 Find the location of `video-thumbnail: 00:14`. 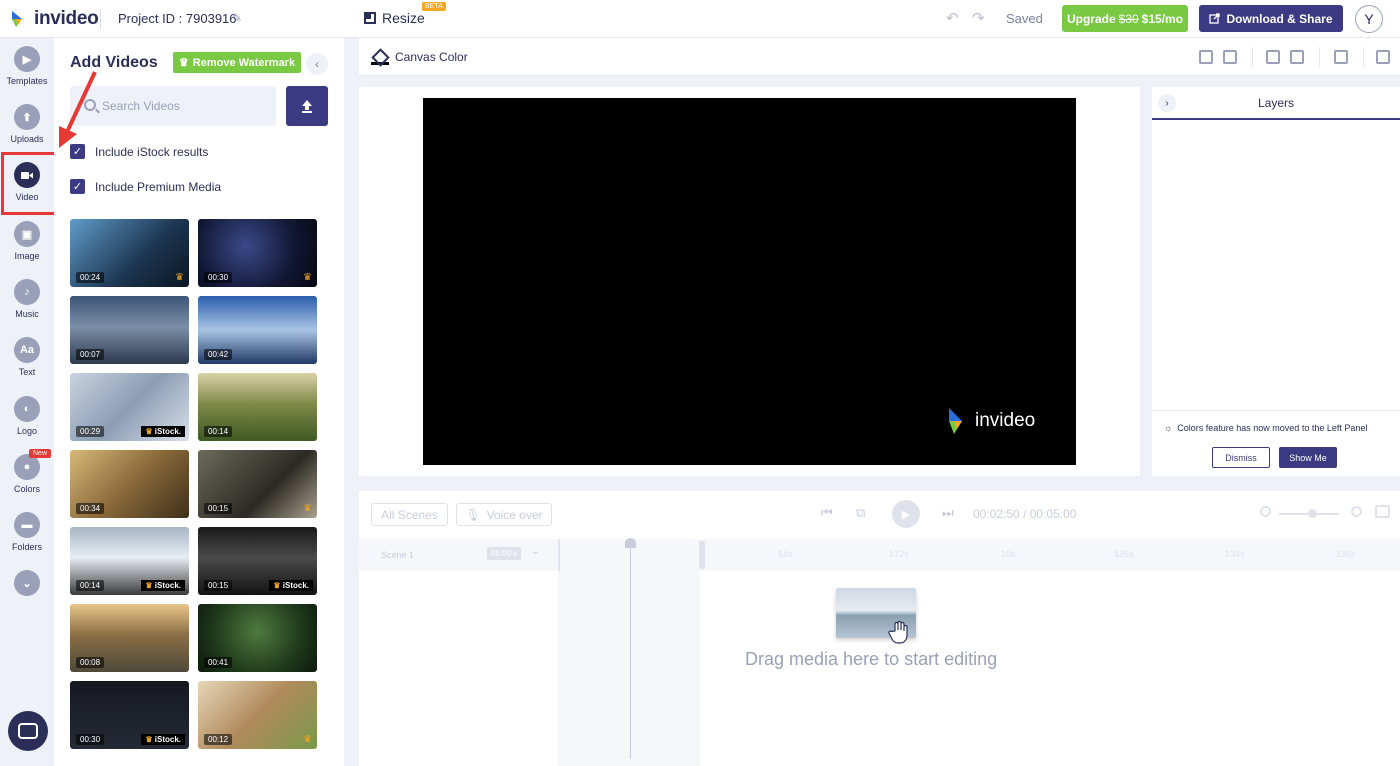

video-thumbnail: 00:14 is located at coordinates (257, 407).